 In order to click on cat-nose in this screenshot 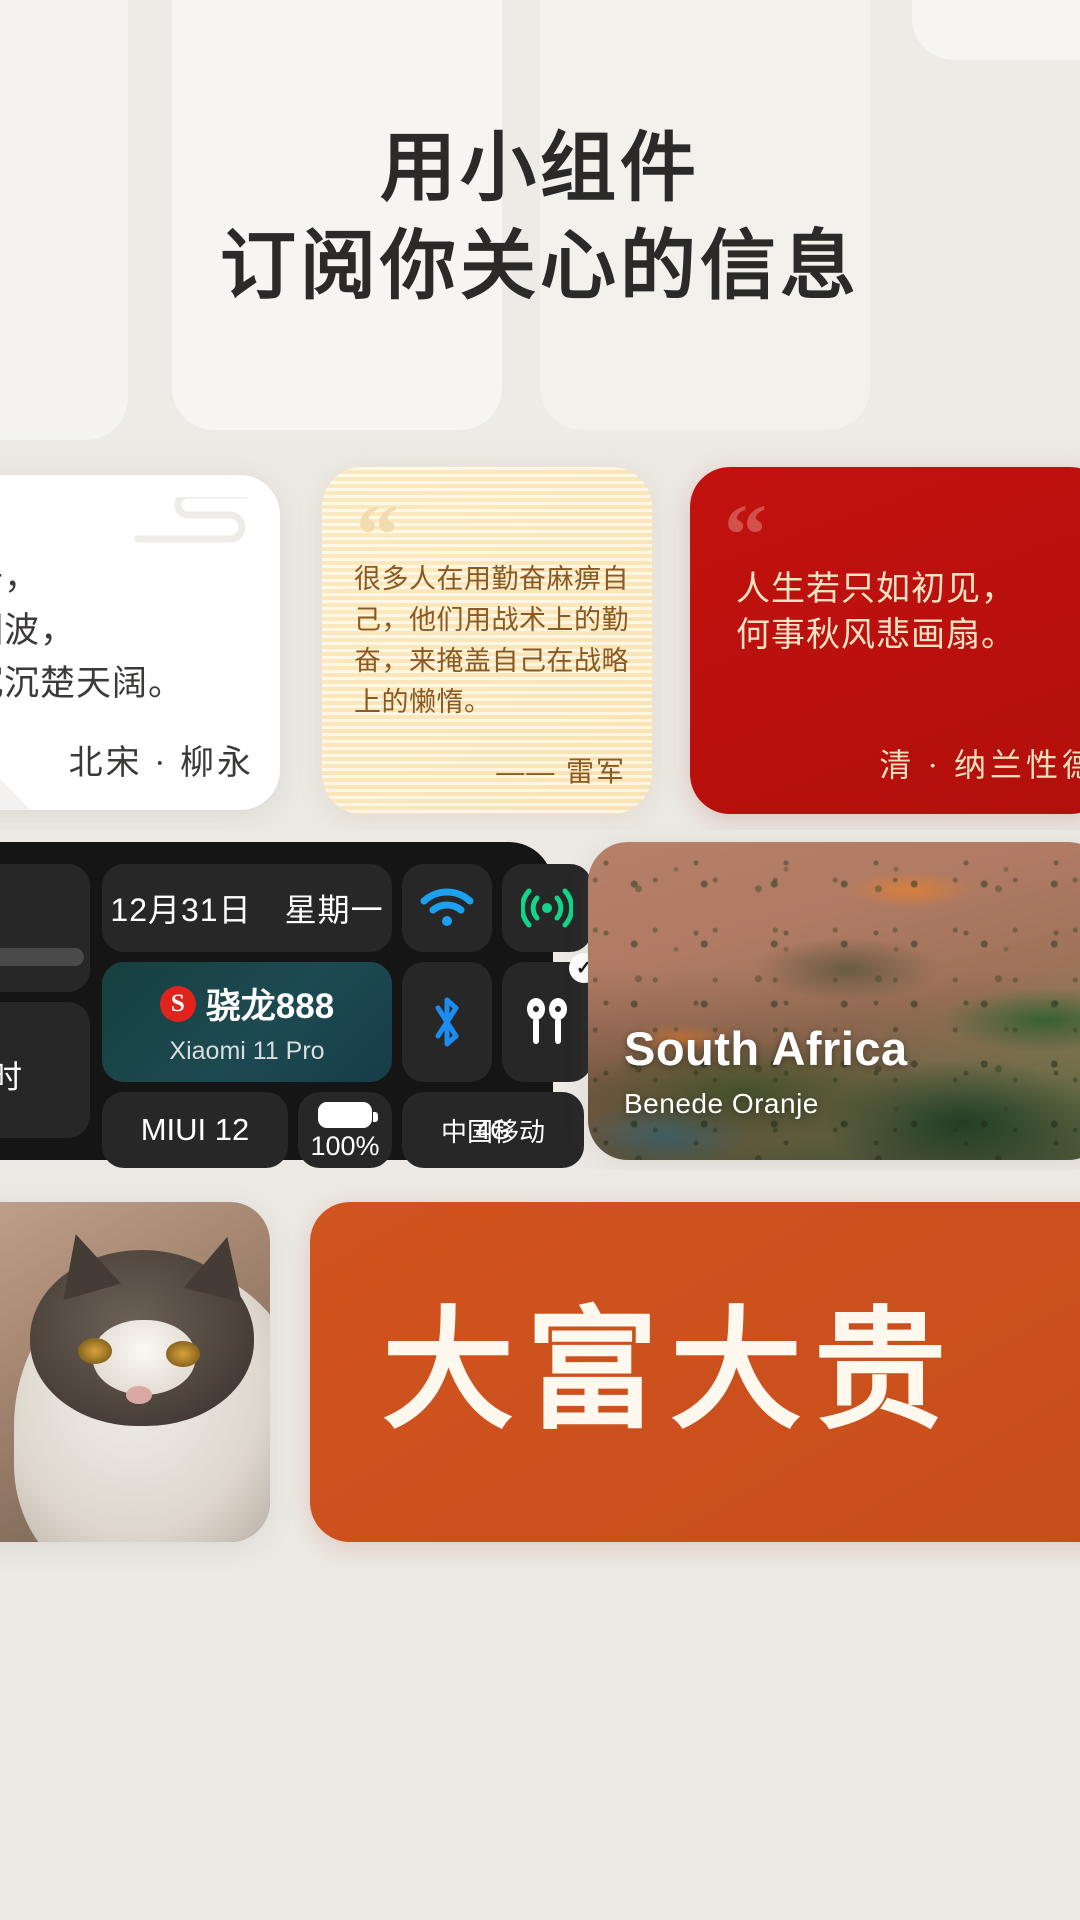, I will do `click(139, 1394)`.